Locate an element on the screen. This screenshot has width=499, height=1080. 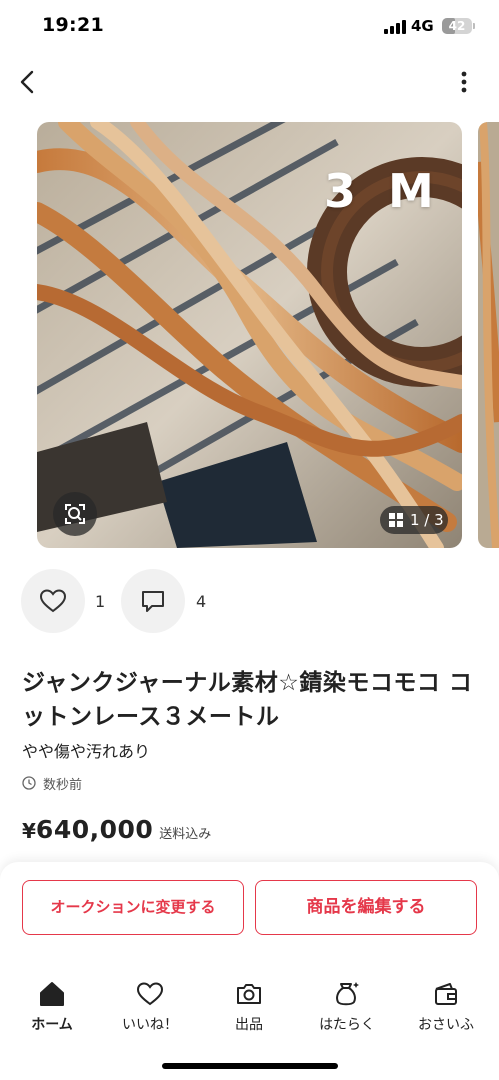
clock-icon is located at coordinates (29, 783).